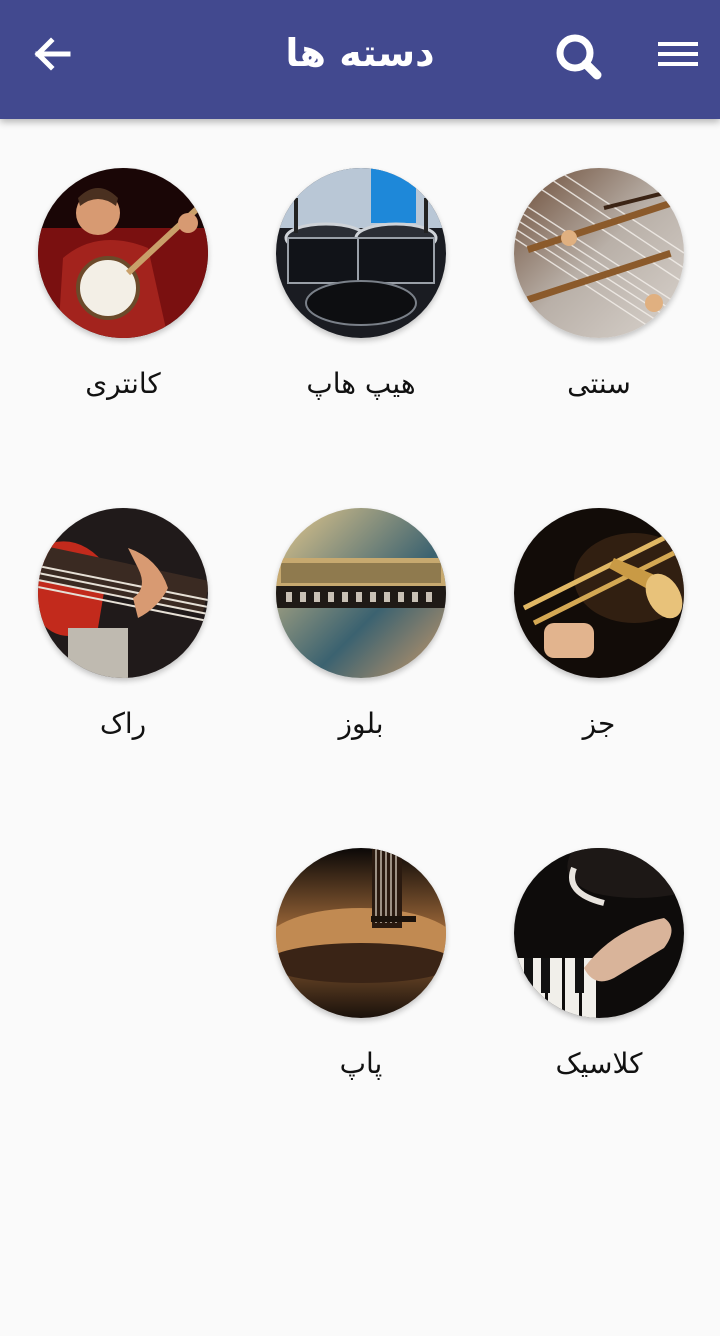 The image size is (720, 1336). I want to click on bass-guitar-icon, so click(123, 593).